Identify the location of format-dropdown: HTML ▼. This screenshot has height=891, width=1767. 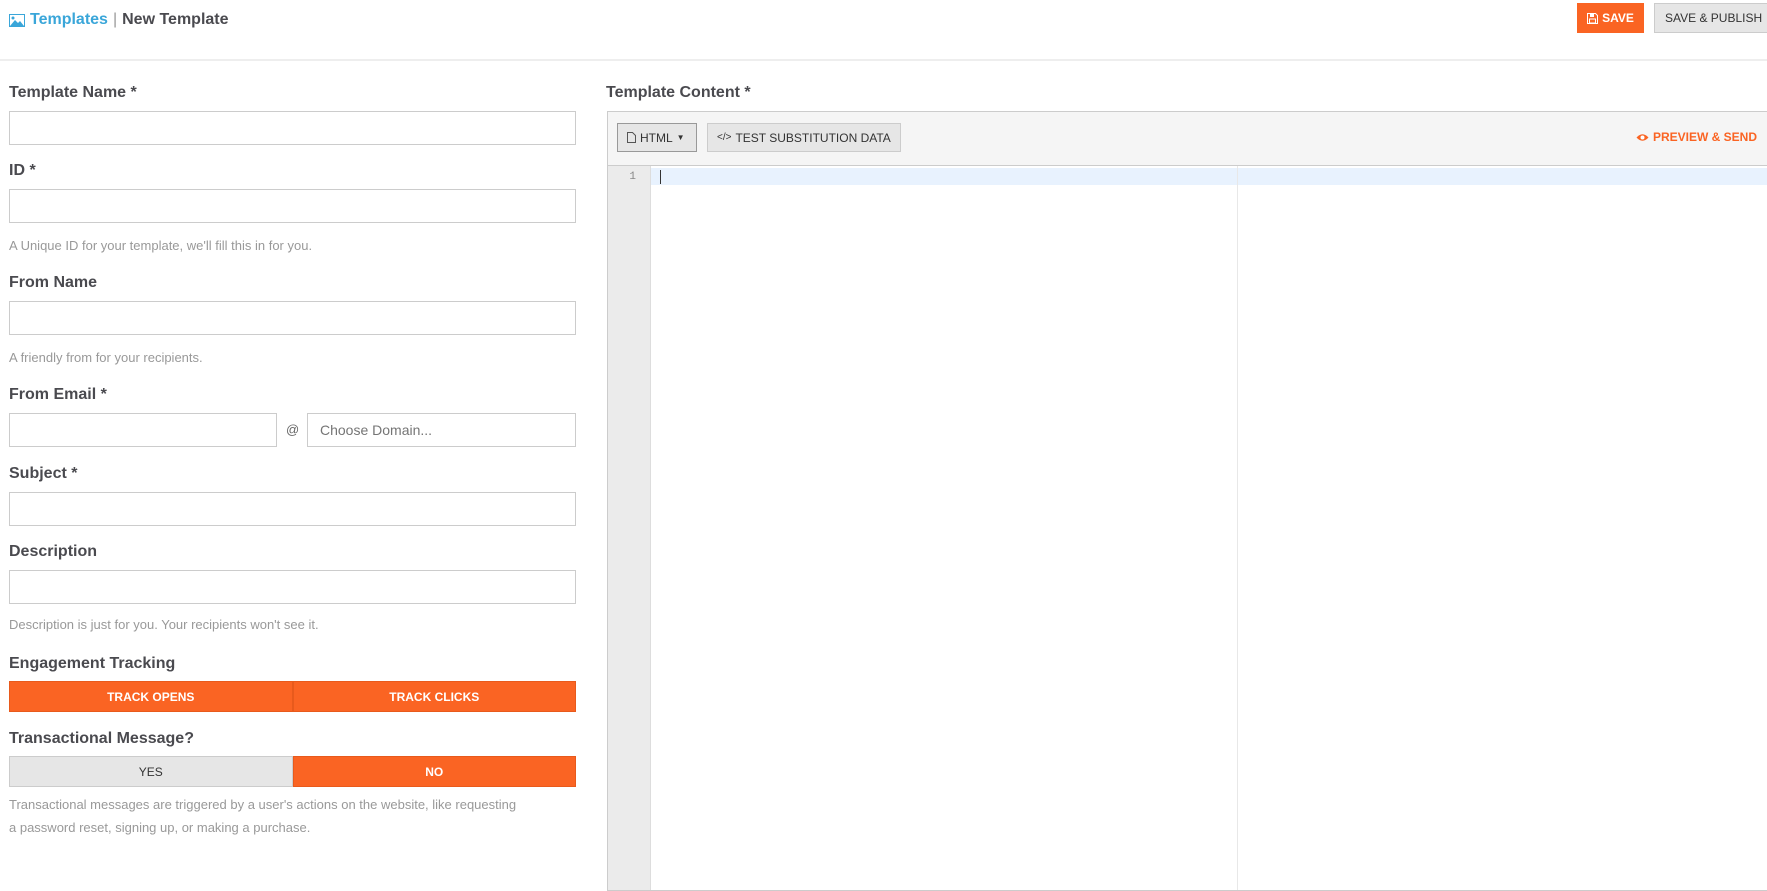
(657, 137).